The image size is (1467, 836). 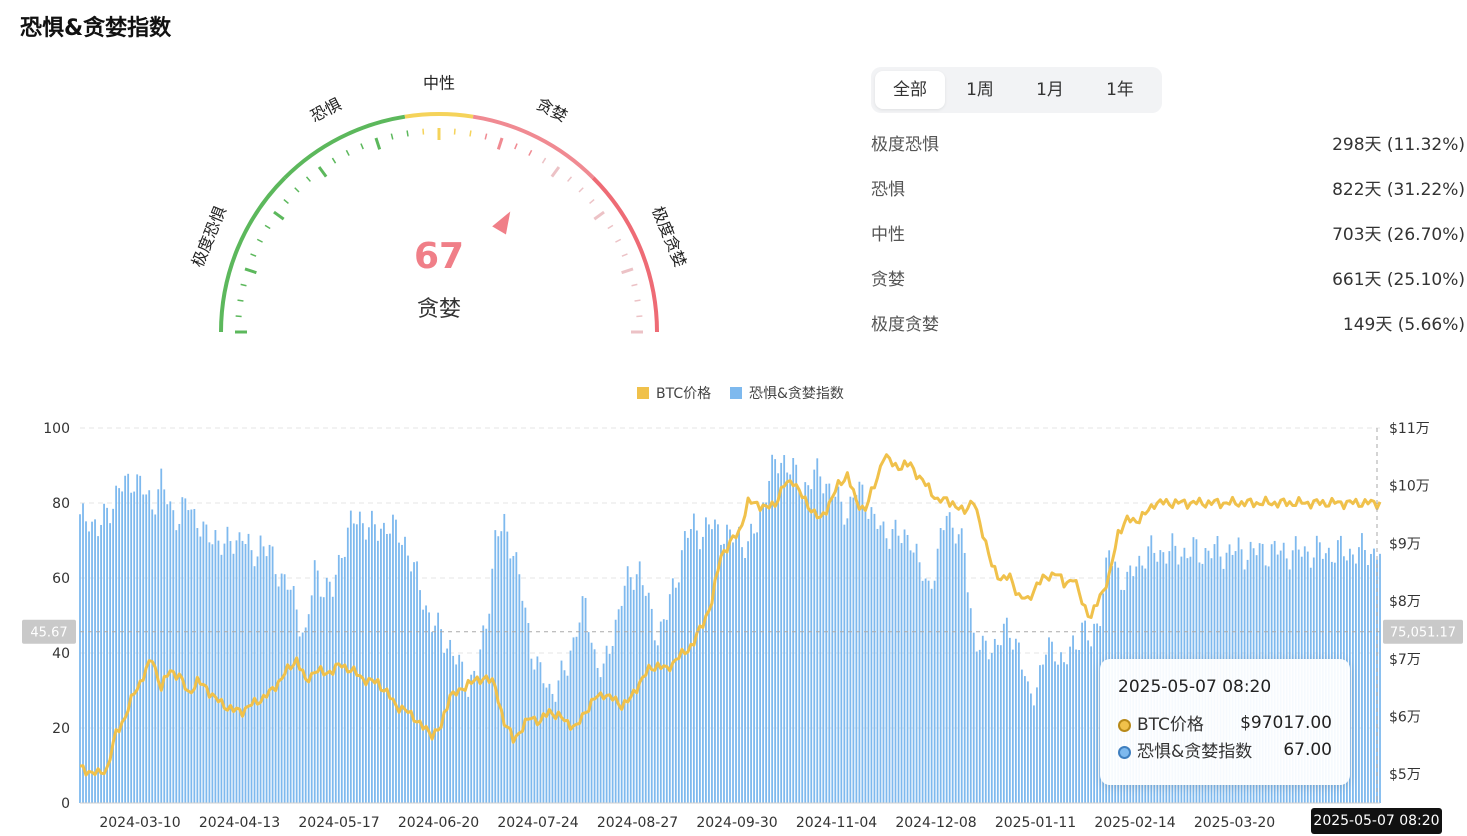 What do you see at coordinates (56, 616) in the screenshot?
I see `y-axis-left: 0 20 40 60 80 100` at bounding box center [56, 616].